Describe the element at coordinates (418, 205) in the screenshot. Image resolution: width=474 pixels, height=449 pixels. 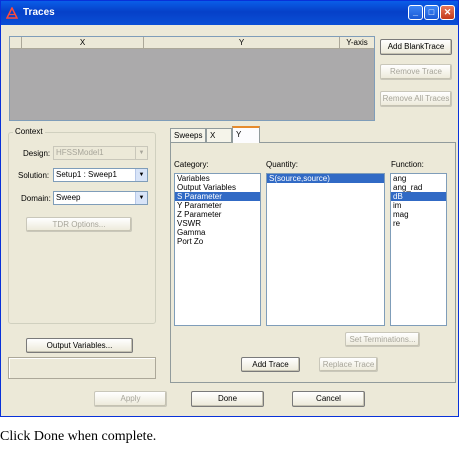
I see `function-list-item: im` at that location.